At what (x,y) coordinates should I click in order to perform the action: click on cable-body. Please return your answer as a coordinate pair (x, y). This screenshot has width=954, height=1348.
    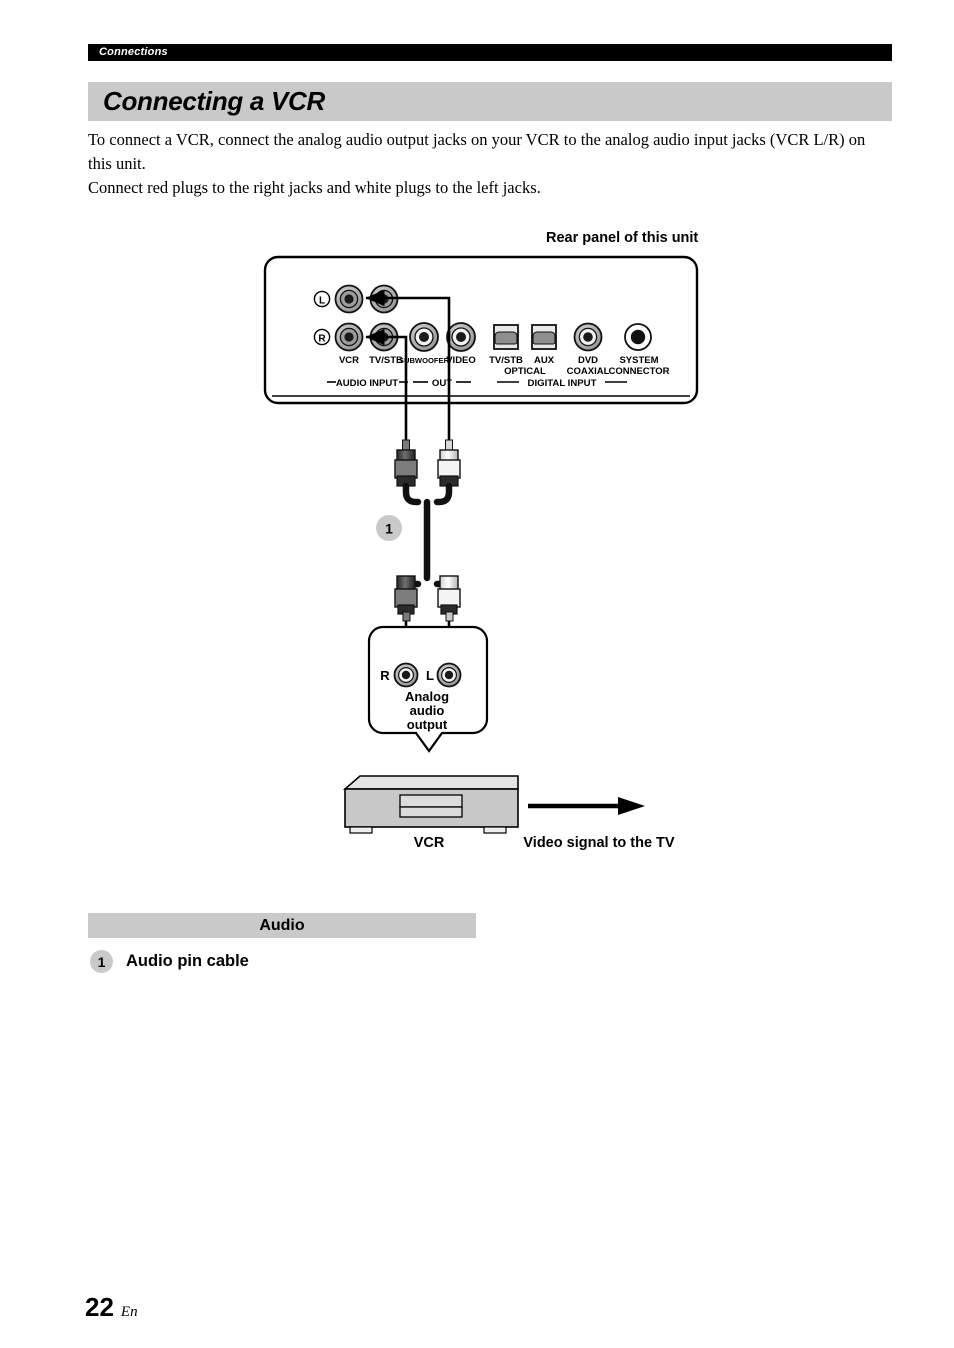
    Looking at the image, I should click on (427, 543).